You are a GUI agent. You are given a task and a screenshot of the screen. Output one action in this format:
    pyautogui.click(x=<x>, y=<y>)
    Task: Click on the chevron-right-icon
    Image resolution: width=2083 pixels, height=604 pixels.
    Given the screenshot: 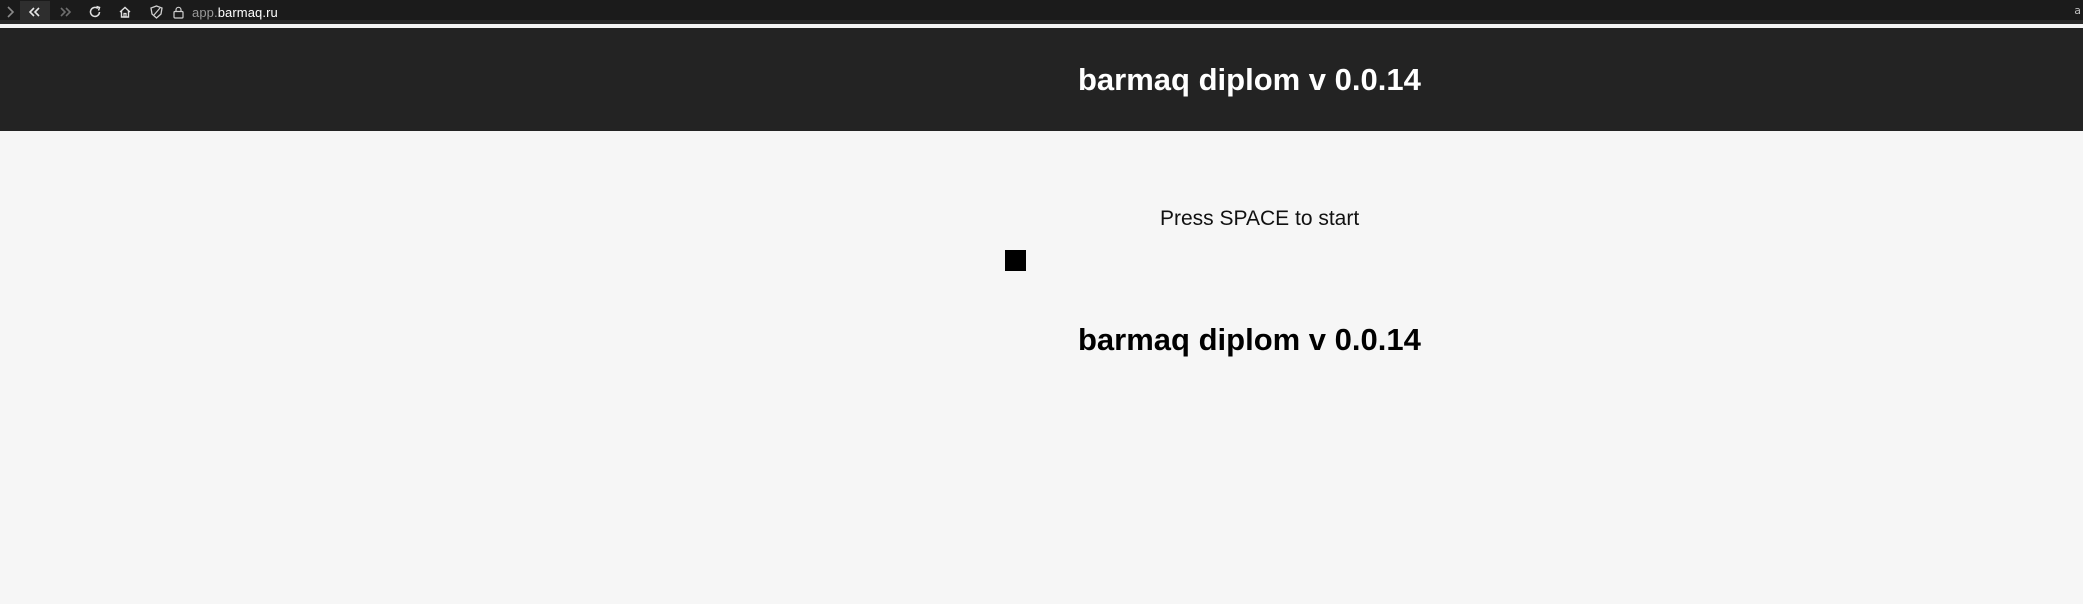 What is the action you would take?
    pyautogui.click(x=10, y=12)
    